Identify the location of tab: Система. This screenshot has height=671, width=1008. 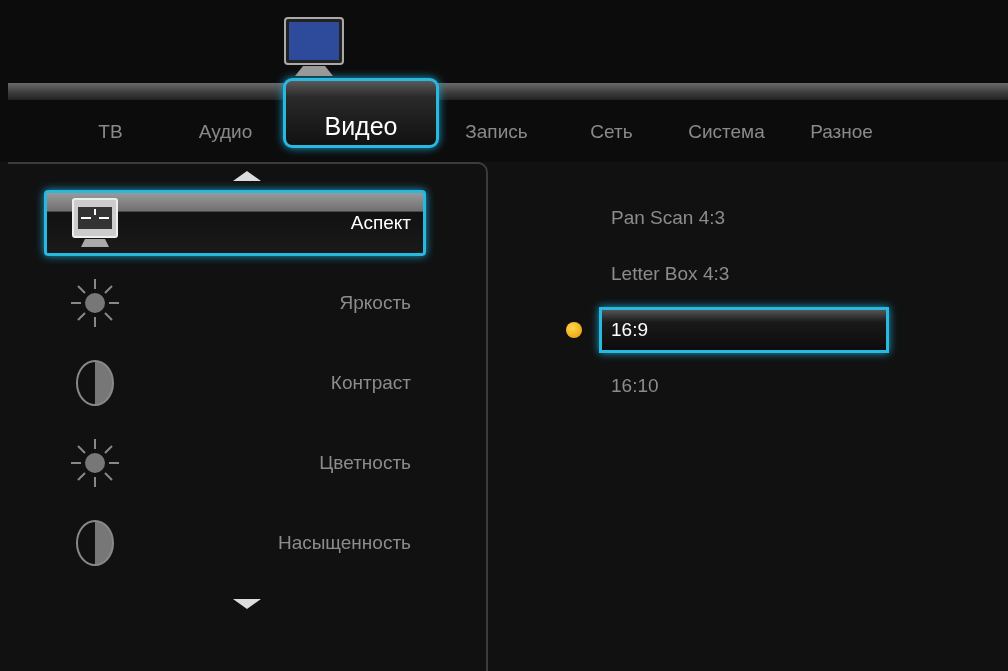
(726, 113).